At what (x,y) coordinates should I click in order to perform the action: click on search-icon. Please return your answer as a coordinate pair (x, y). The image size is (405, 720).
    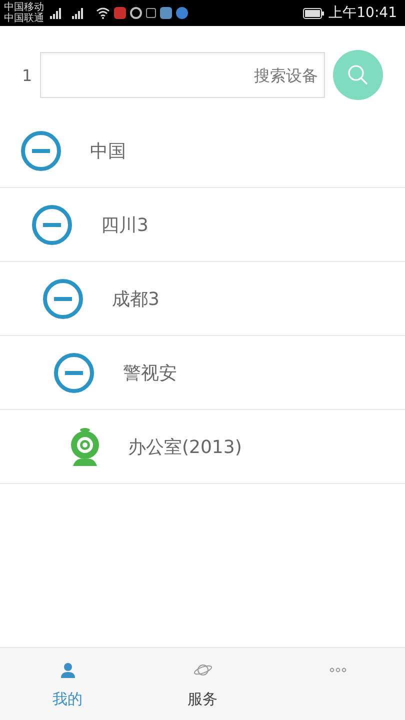
    Looking at the image, I should click on (358, 75).